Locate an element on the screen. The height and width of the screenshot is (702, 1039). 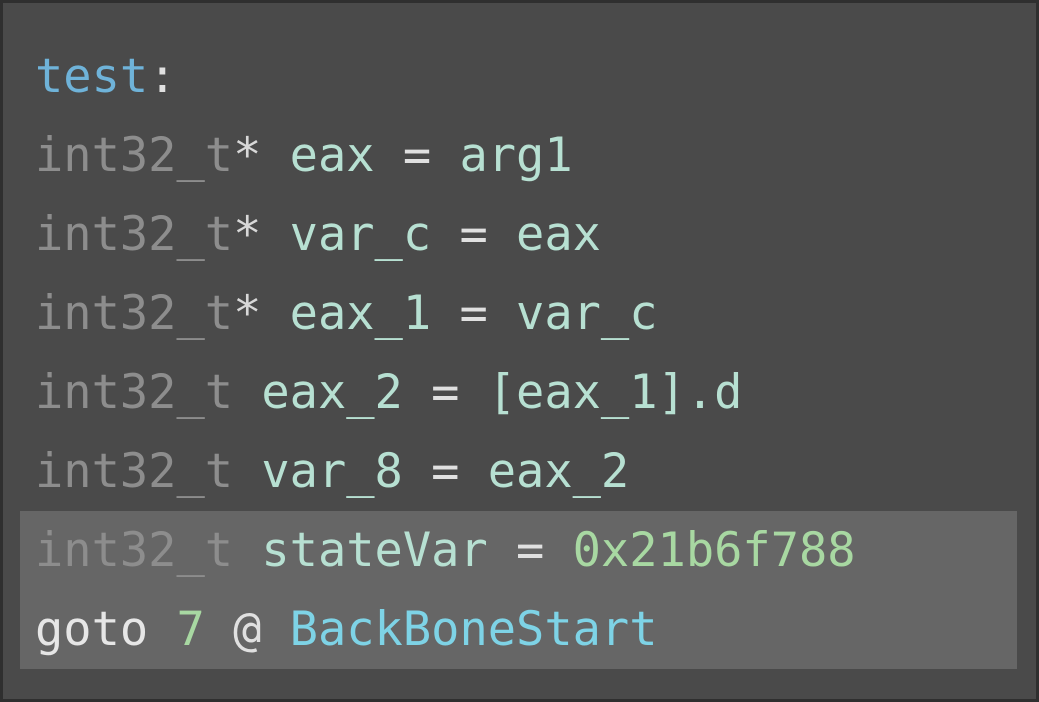
code-line-goto-selected: goto 7 @ BackBoneStart is located at coordinates (521, 629).